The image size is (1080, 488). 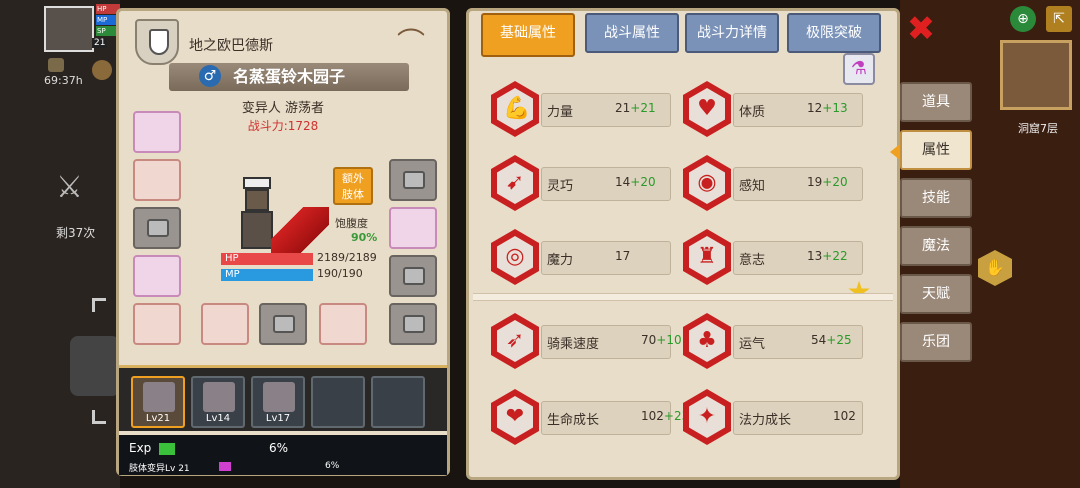 I want to click on player-level: 21, so click(x=100, y=43).